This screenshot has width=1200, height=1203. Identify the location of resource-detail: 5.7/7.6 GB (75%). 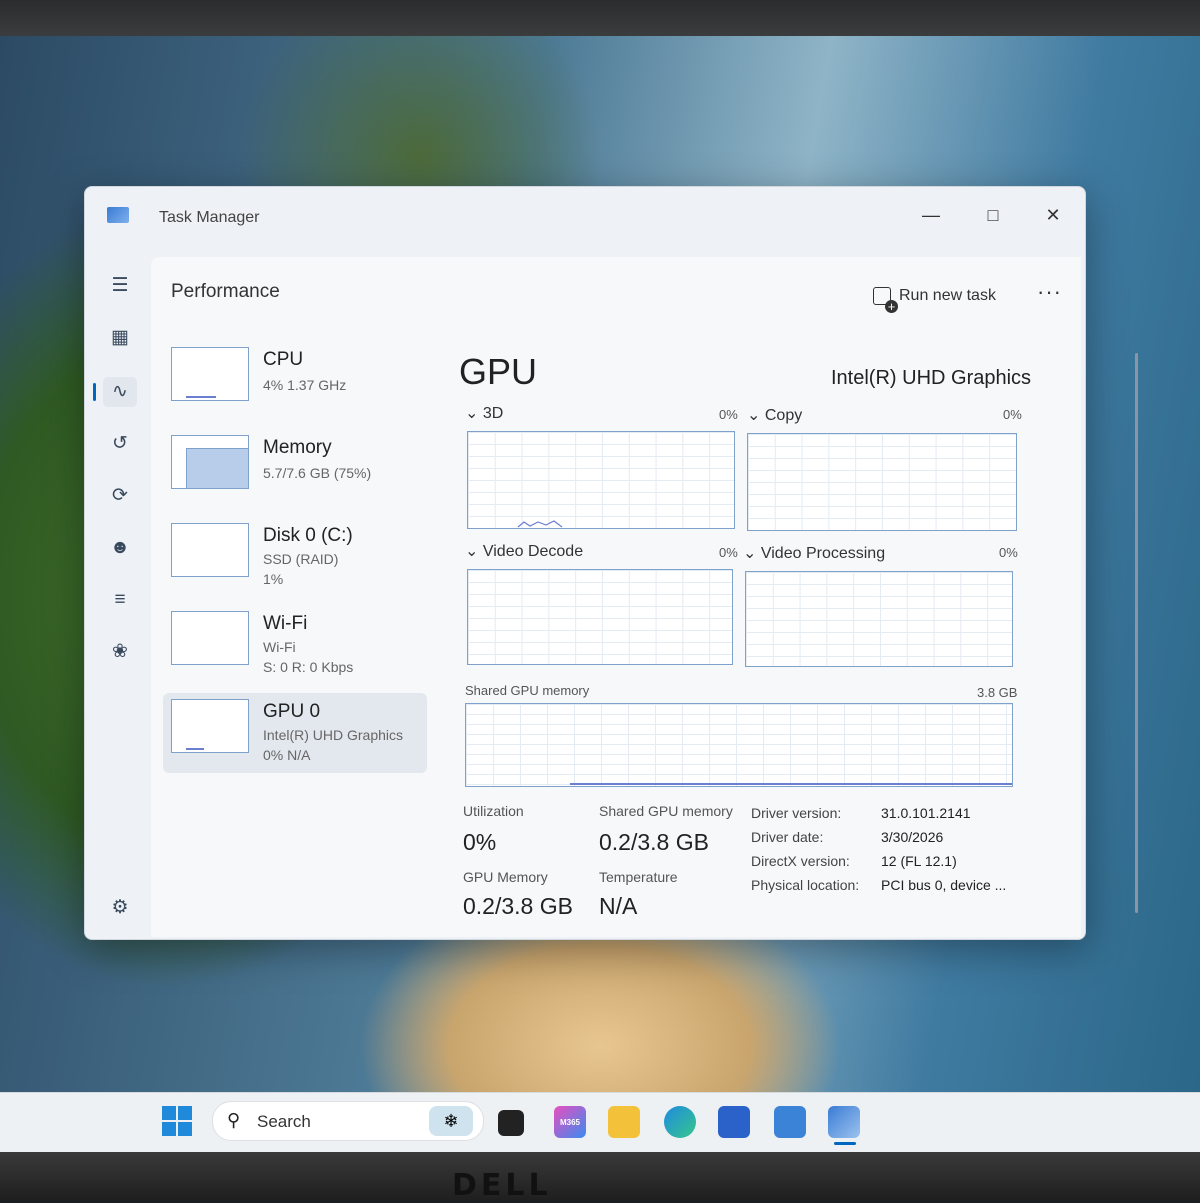
(317, 473).